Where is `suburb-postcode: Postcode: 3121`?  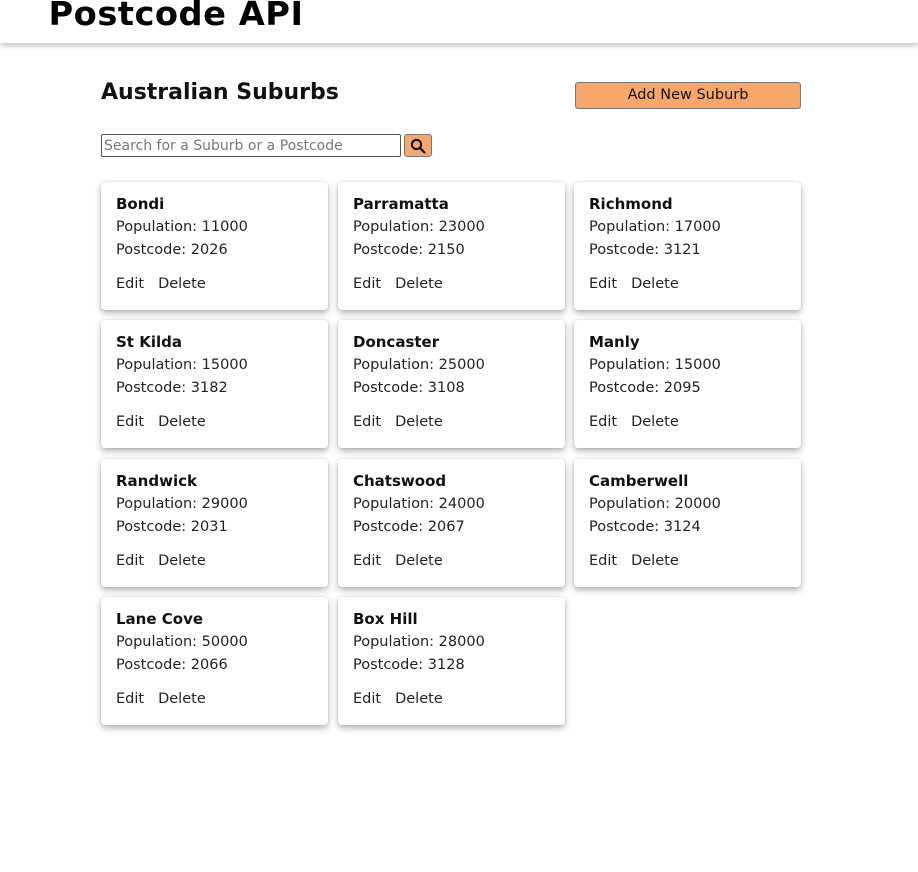 suburb-postcode: Postcode: 3121 is located at coordinates (645, 250).